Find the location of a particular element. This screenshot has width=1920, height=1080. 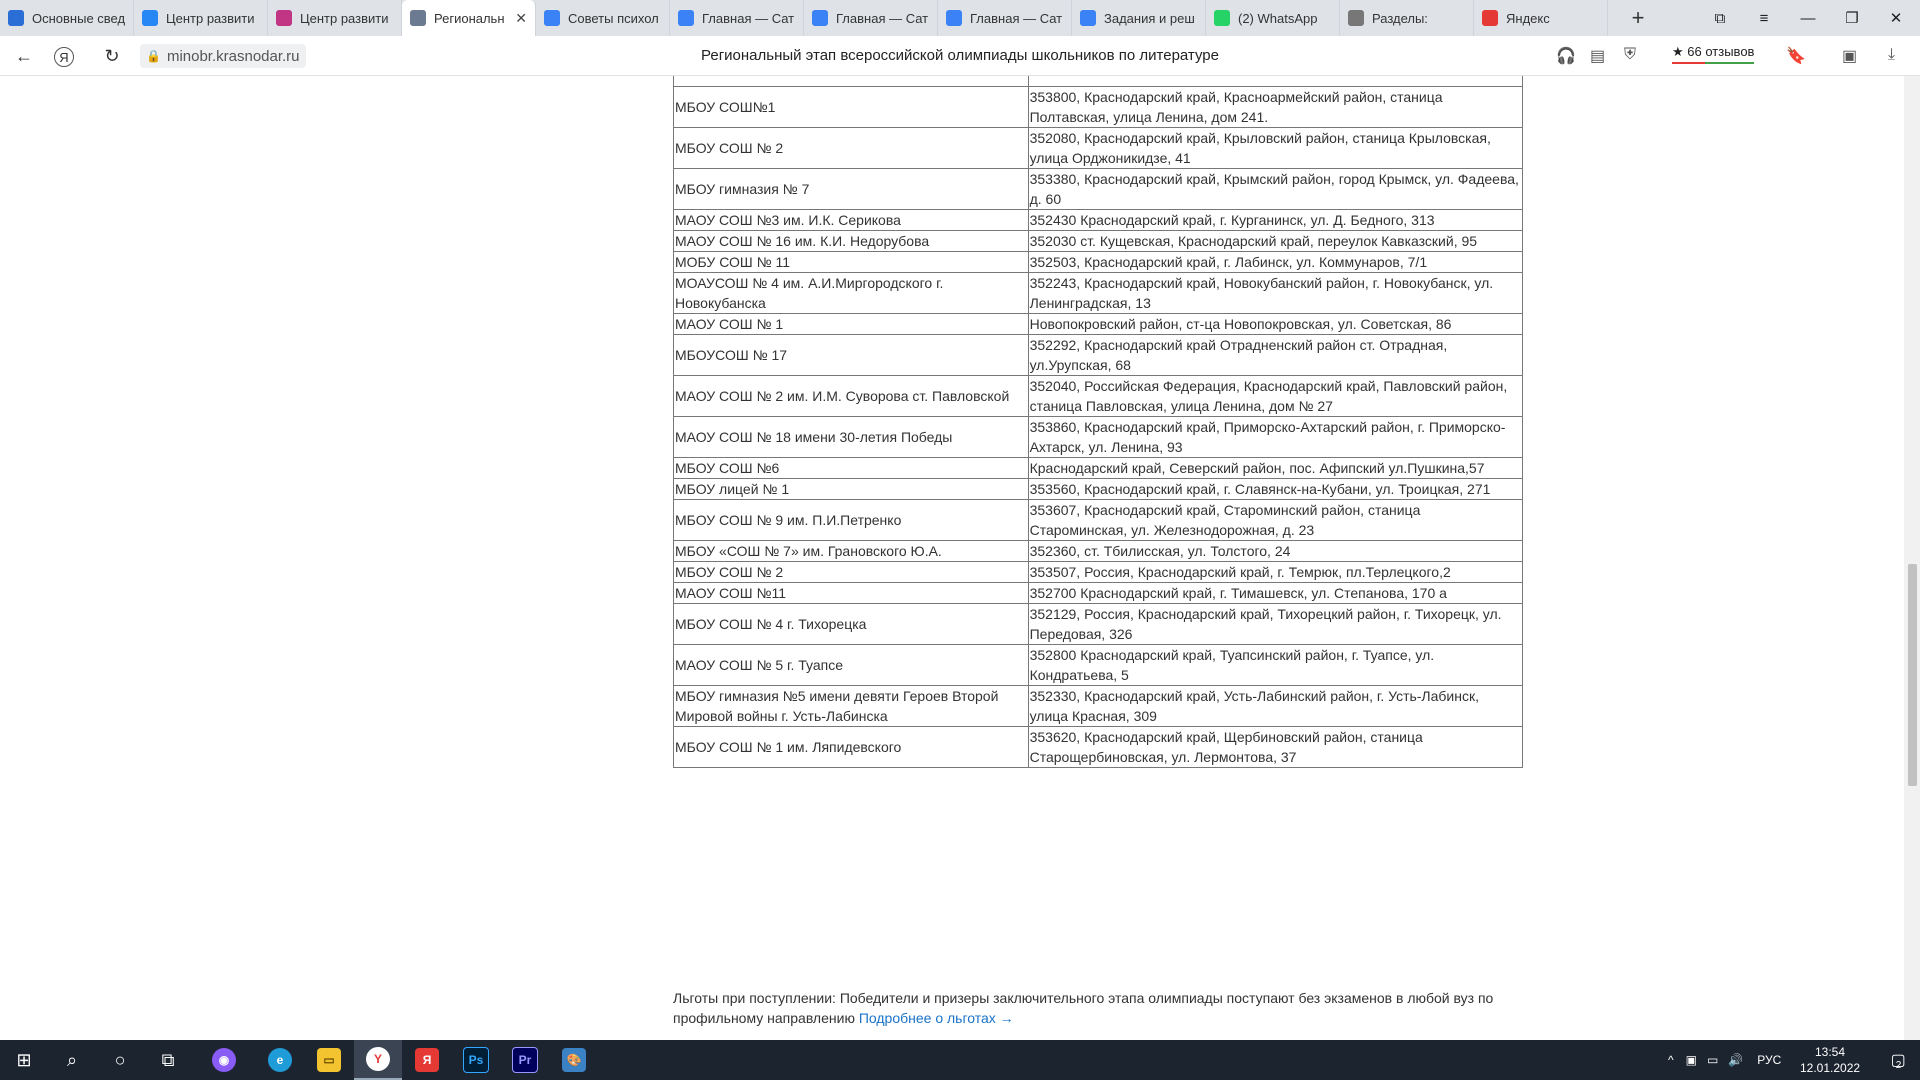

tab-label: Основные свед is located at coordinates (78, 18).